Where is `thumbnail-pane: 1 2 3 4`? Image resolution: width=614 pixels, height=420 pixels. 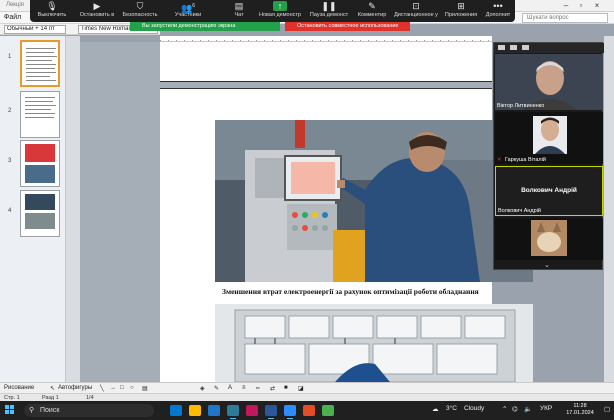 thumbnail-pane: 1 2 3 4 is located at coordinates (33, 209).